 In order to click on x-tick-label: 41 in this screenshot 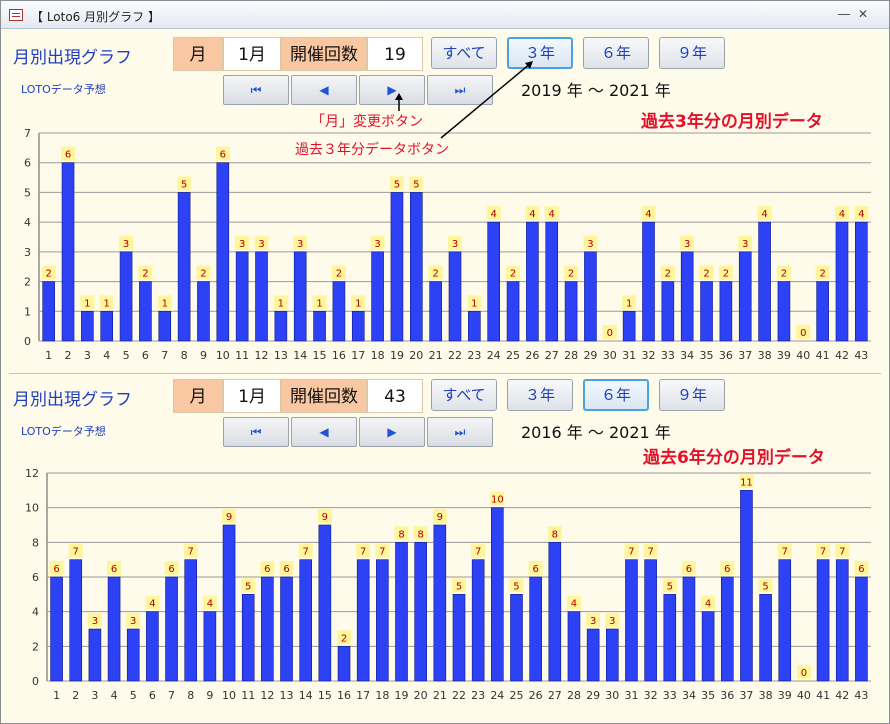, I will do `click(823, 695)`.